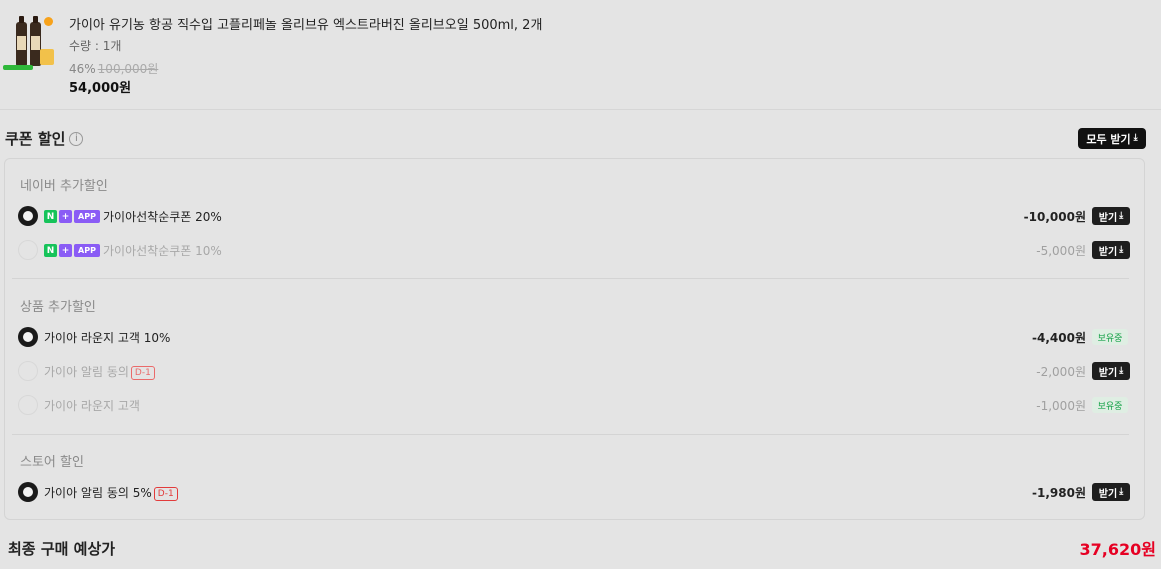  I want to click on info-icon: i, so click(76, 138).